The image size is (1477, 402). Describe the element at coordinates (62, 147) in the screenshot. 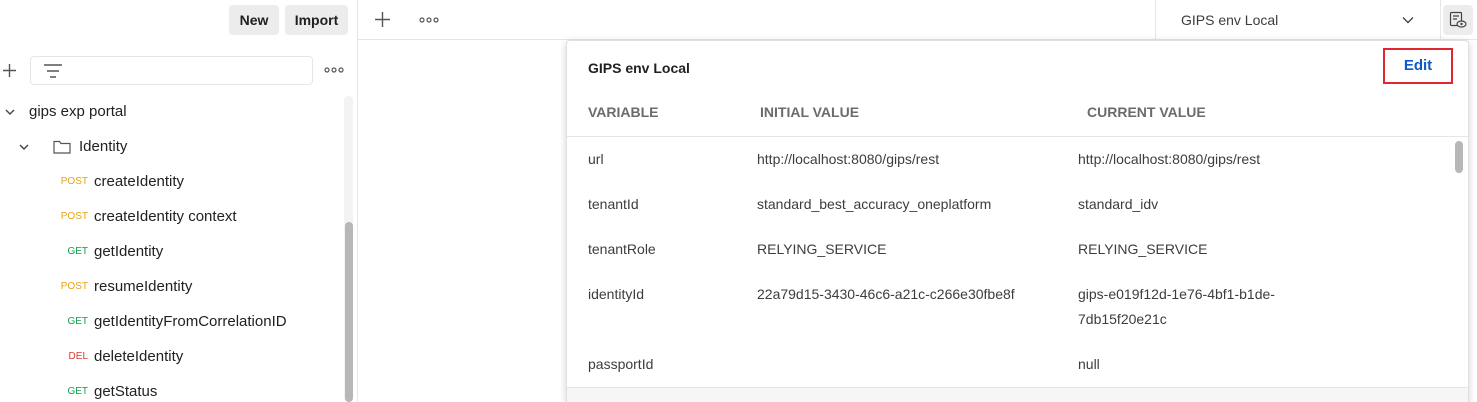

I see `folder-icon` at that location.